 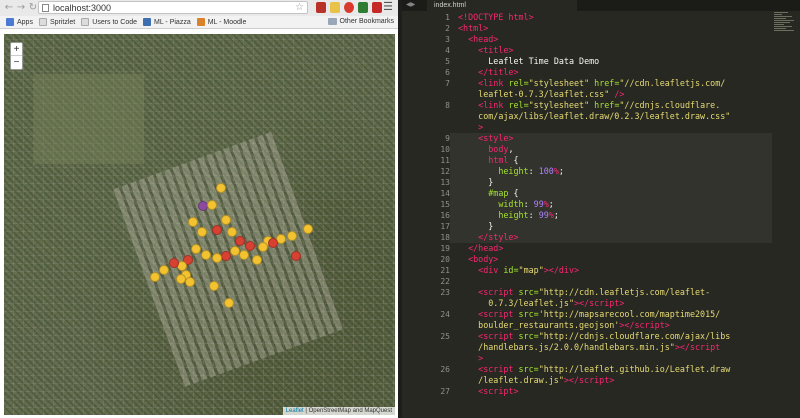 What do you see at coordinates (511, 171) in the screenshot?
I see `code-line: height: 100%;` at bounding box center [511, 171].